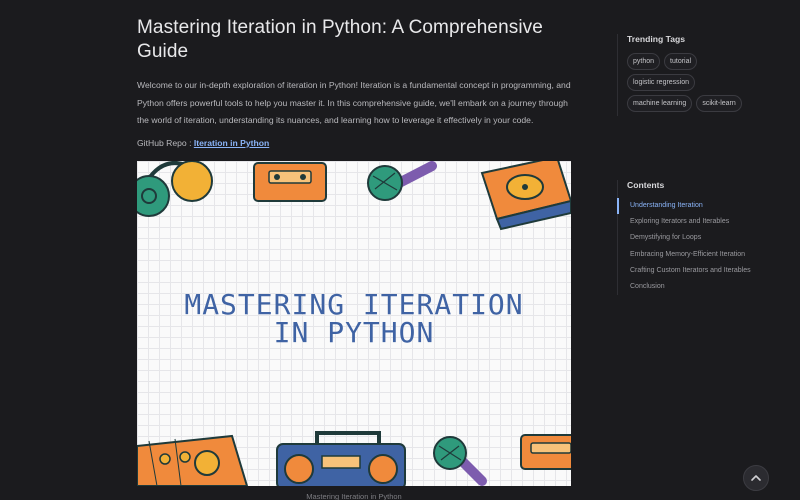  I want to click on figure-caption: Mastering Iteration in Python, so click(354, 495).